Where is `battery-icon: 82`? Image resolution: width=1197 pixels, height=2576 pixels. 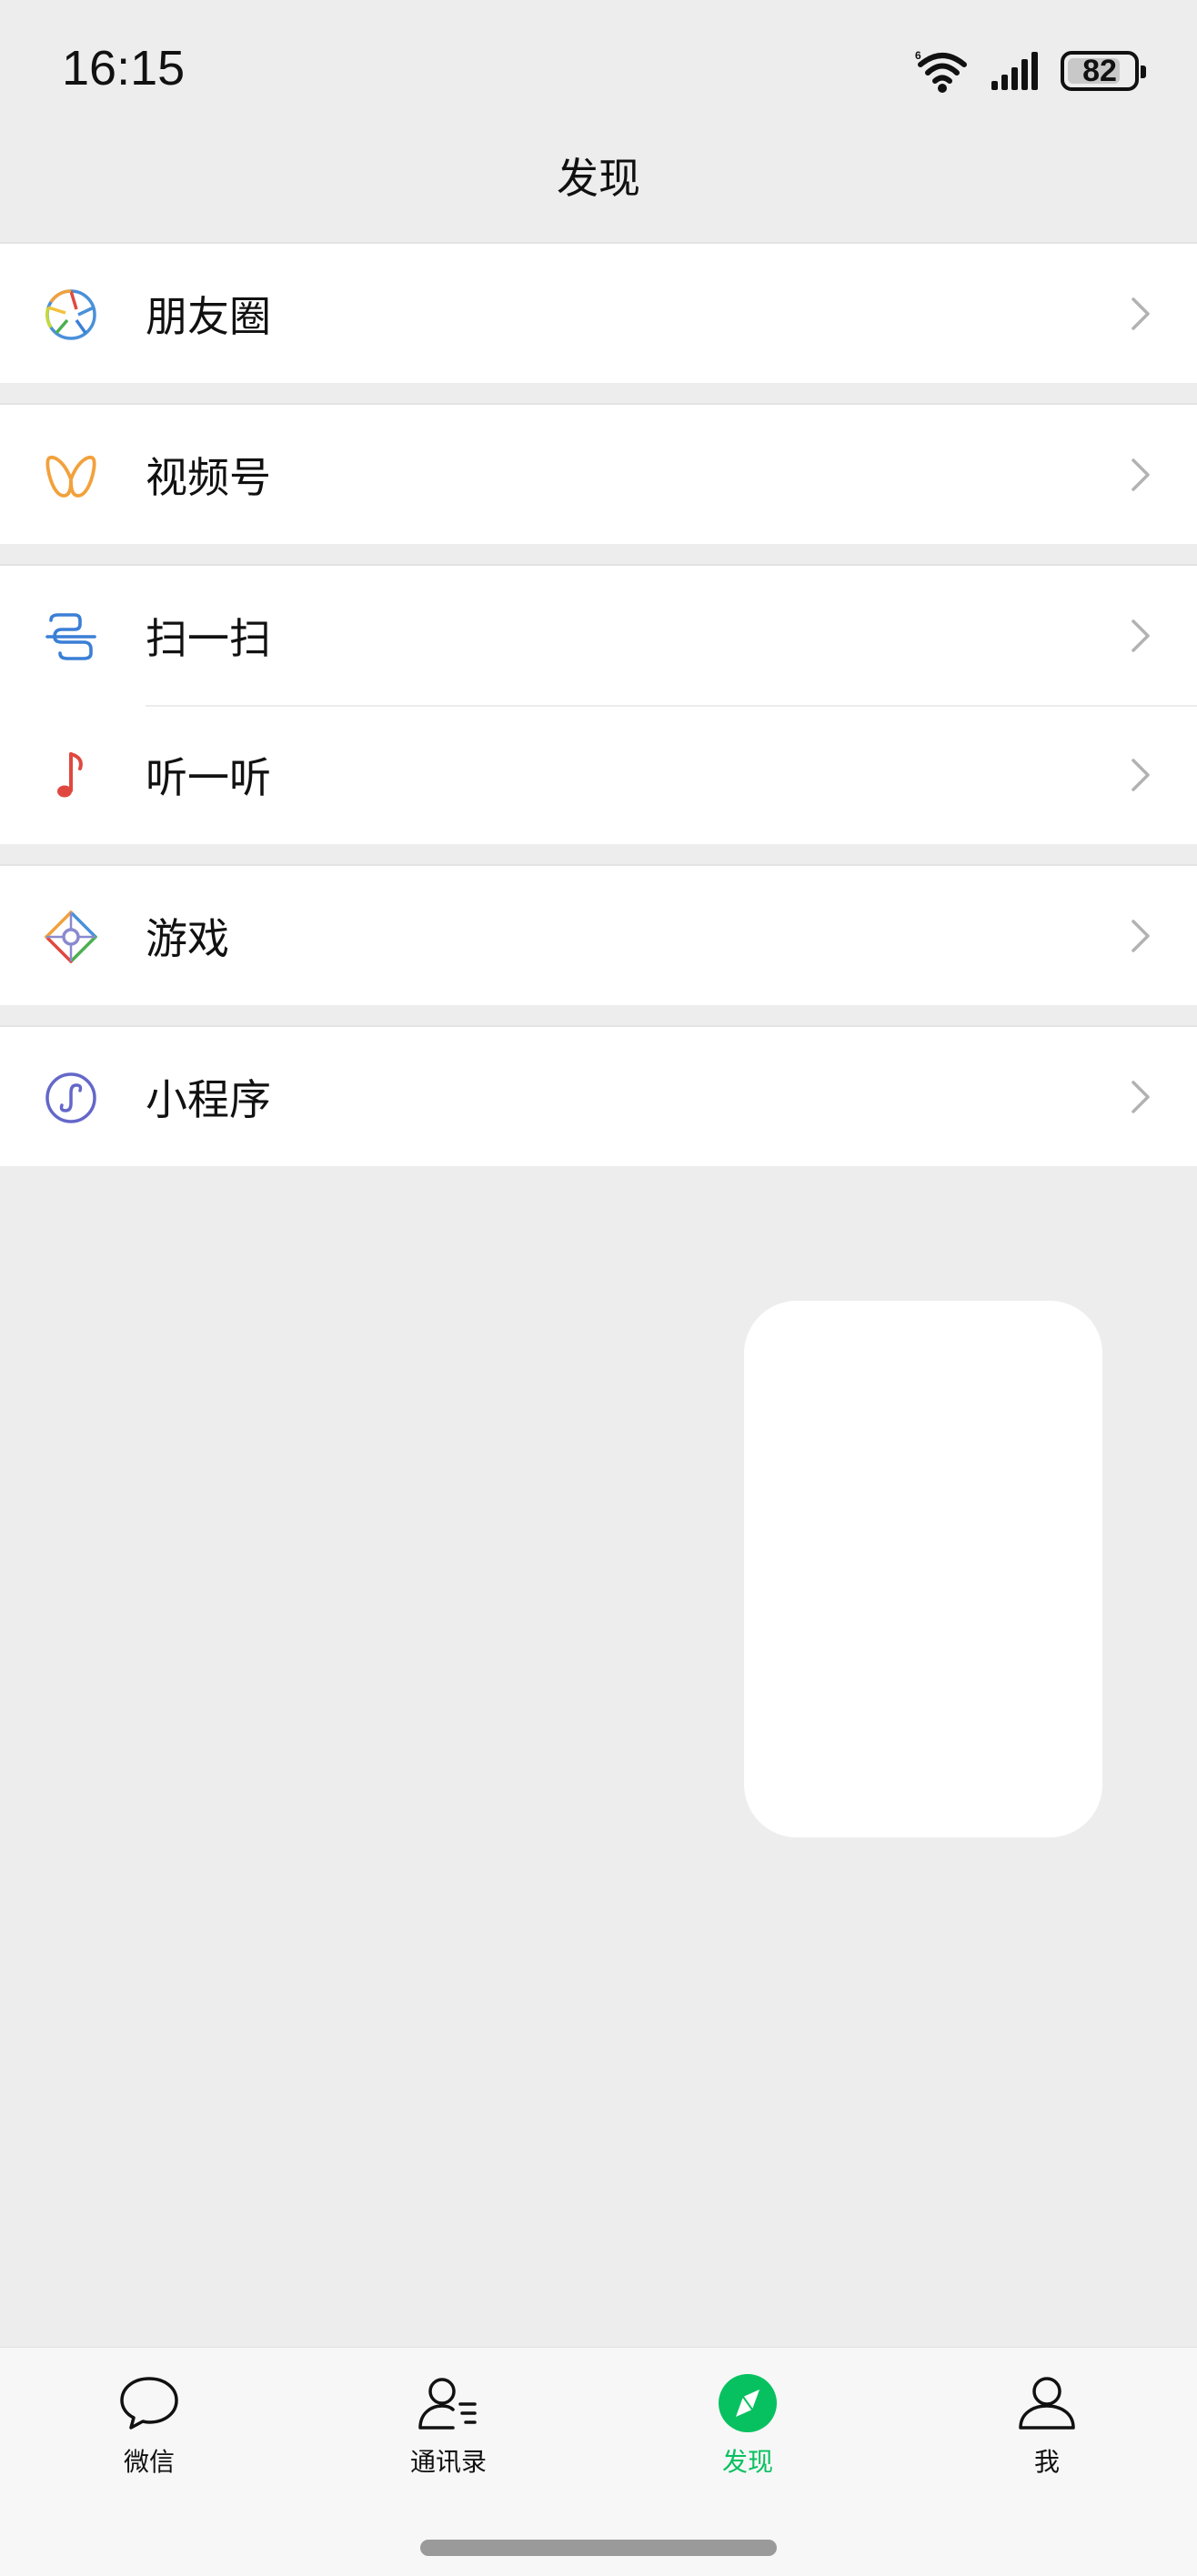
battery-icon: 82 is located at coordinates (1103, 71).